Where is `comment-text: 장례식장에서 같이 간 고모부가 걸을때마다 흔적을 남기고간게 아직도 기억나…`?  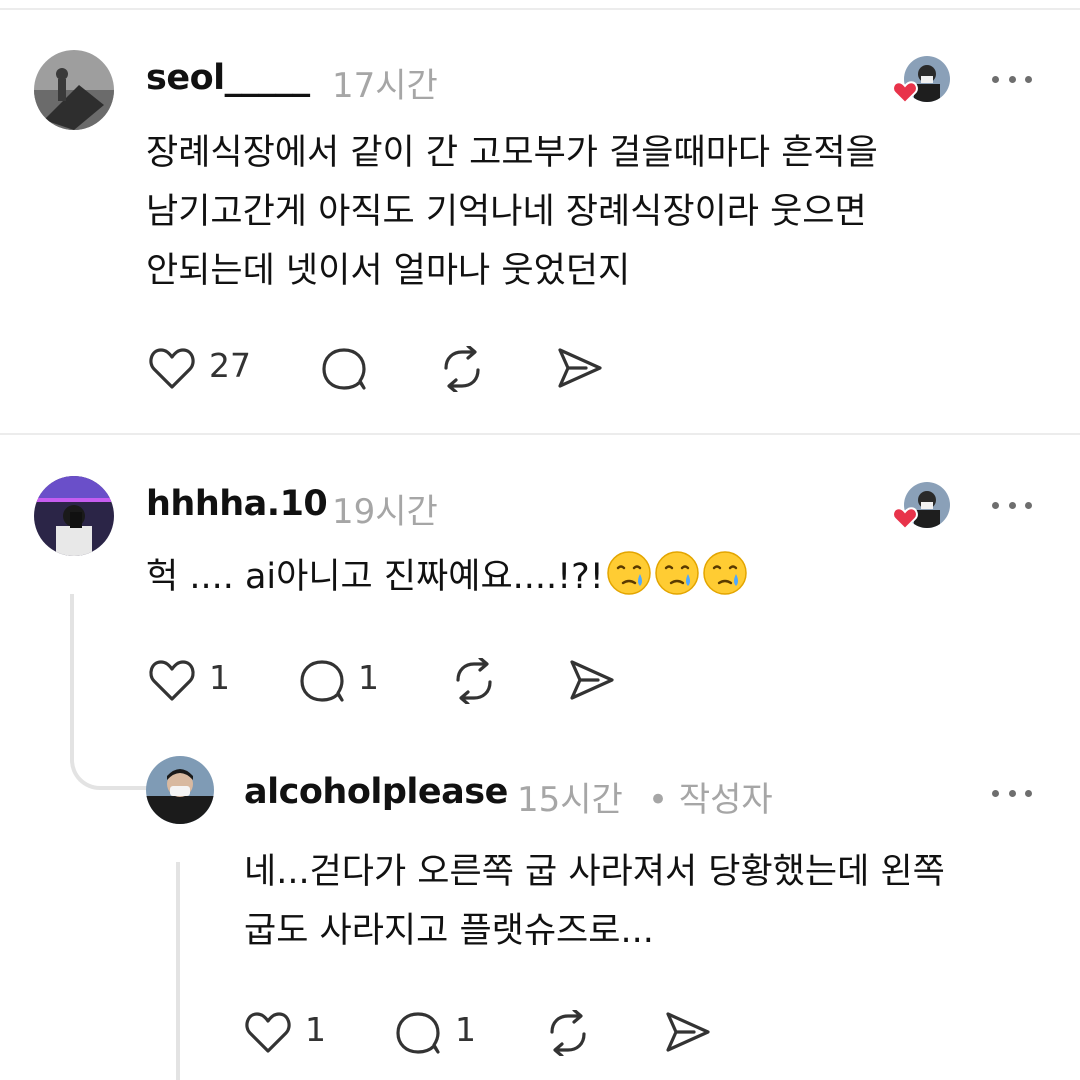
comment-text: 장례식장에서 같이 간 고모부가 걸을때마다 흔적을 남기고간게 아직도 기억나… is located at coordinates (512, 212).